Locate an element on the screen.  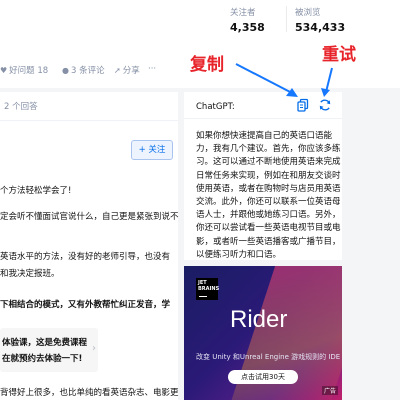
comments-label: 3 条评论 is located at coordinates (87, 71).